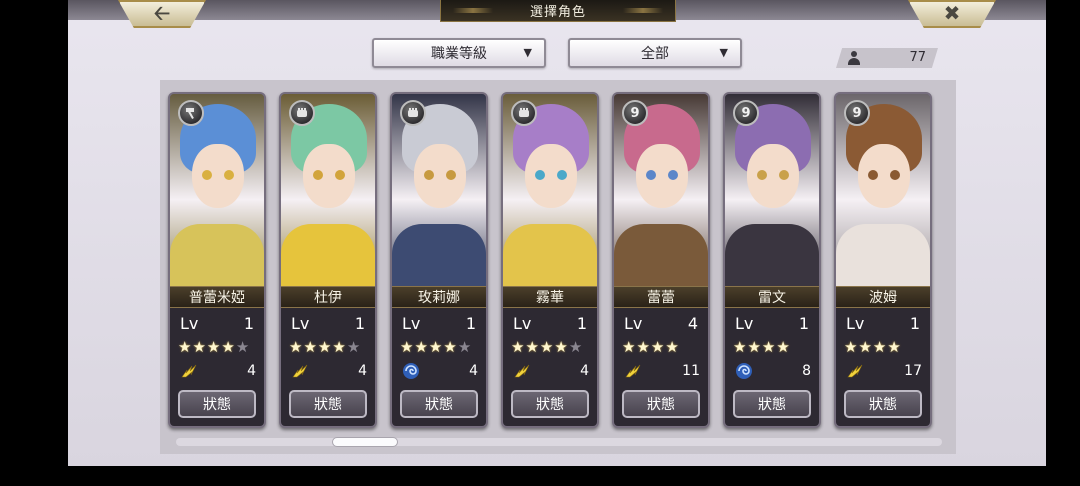  I want to click on class-level-label: 職業等級, so click(459, 54).